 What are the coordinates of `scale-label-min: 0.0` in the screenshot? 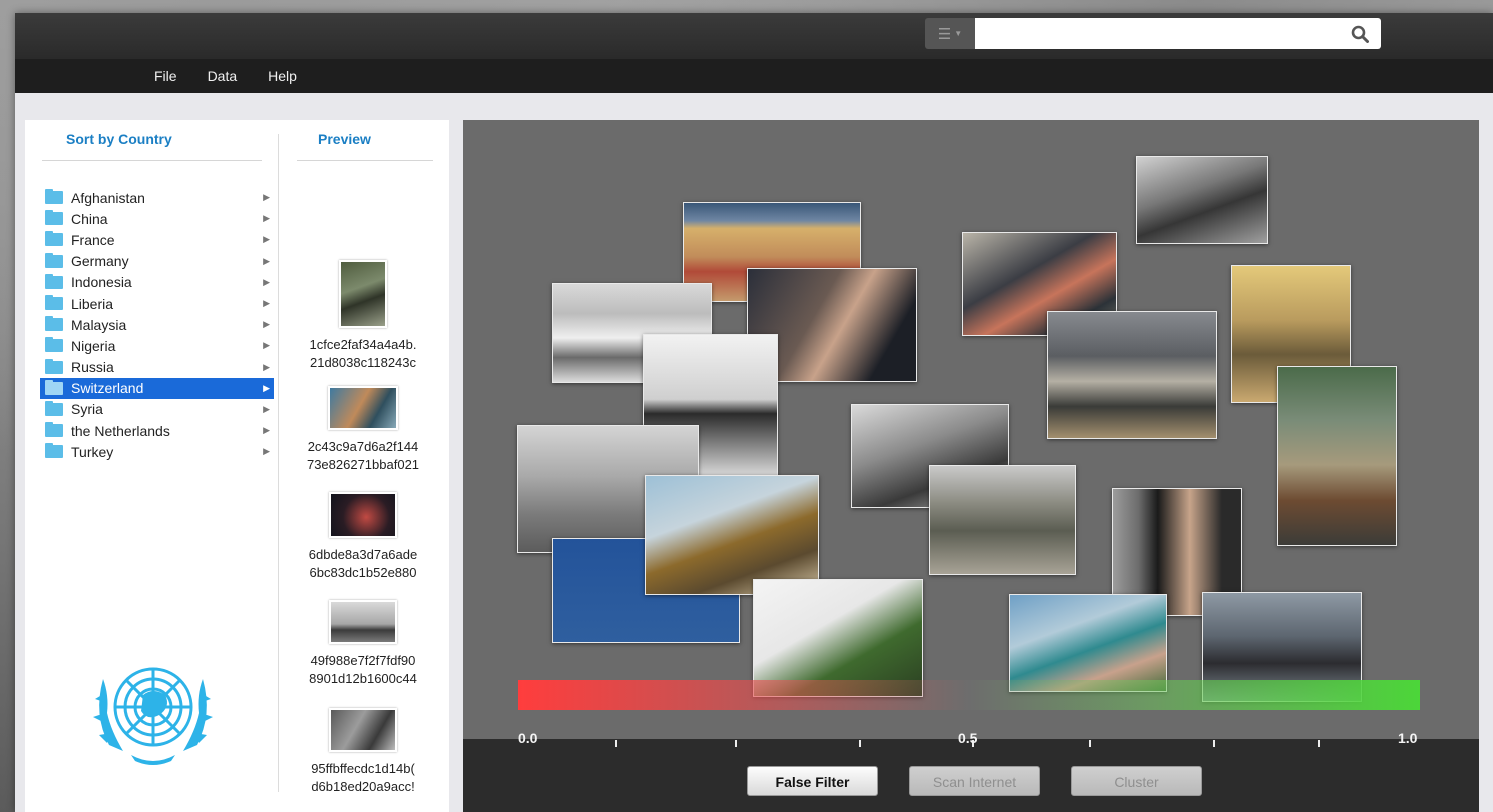 It's located at (528, 738).